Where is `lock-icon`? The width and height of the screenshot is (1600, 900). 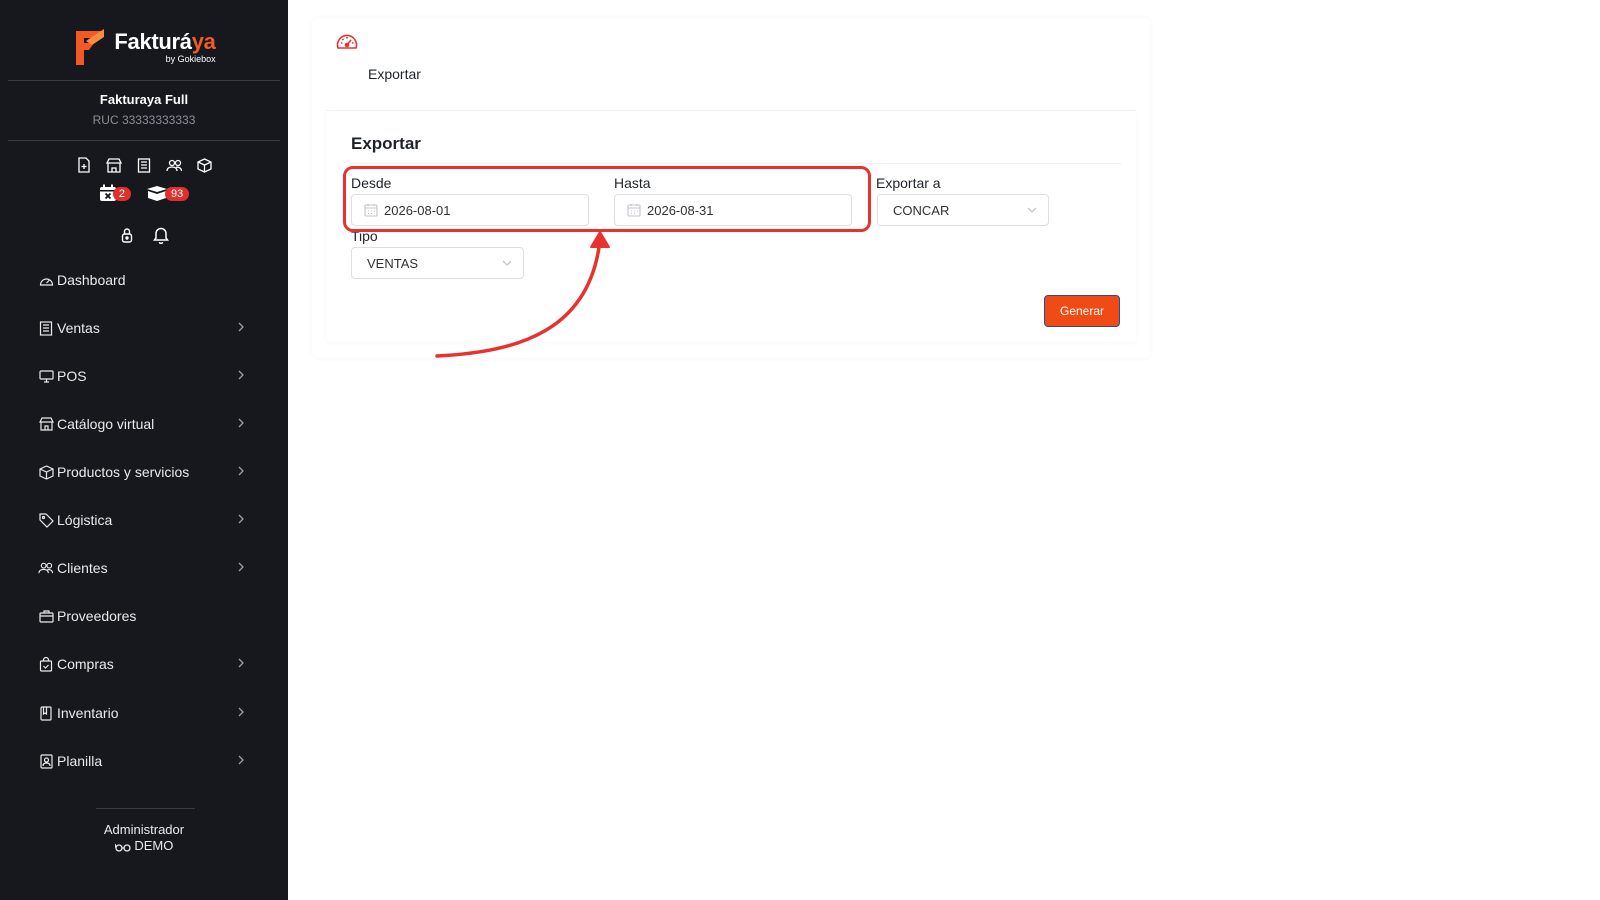 lock-icon is located at coordinates (127, 235).